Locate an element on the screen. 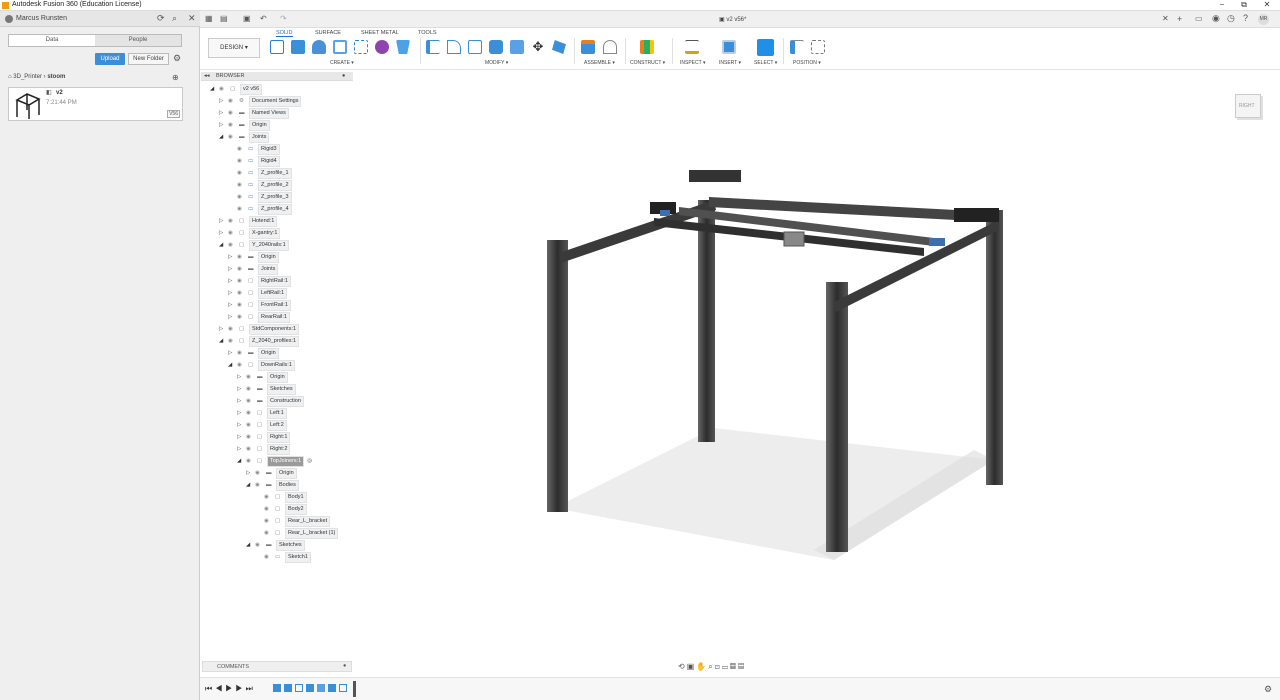 This screenshot has width=1280, height=700. new-project-icon: ⊕ is located at coordinates (175, 78).